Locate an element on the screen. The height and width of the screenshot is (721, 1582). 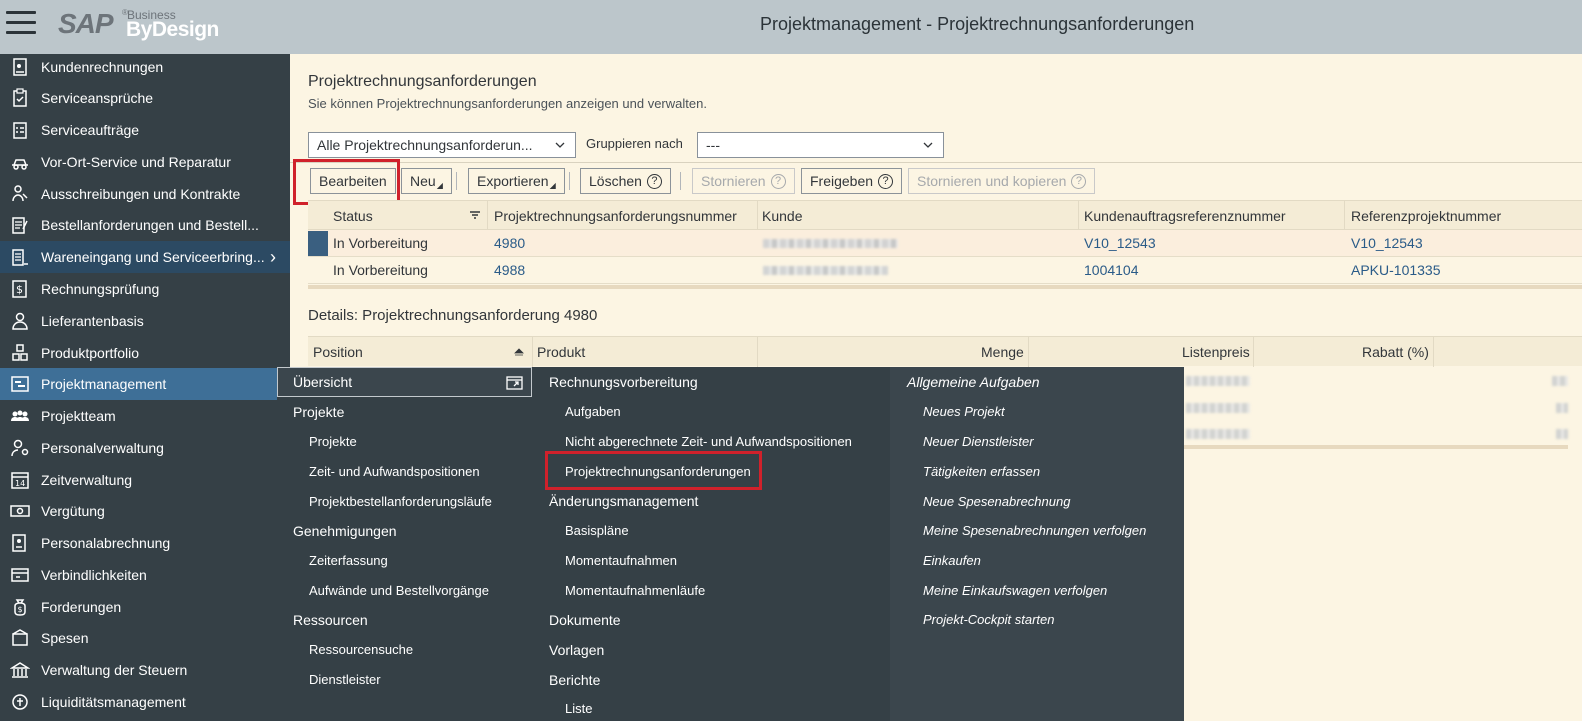
nav-item-ausschreibungen: Ausschreibungen und Kontrakte is located at coordinates (145, 194).